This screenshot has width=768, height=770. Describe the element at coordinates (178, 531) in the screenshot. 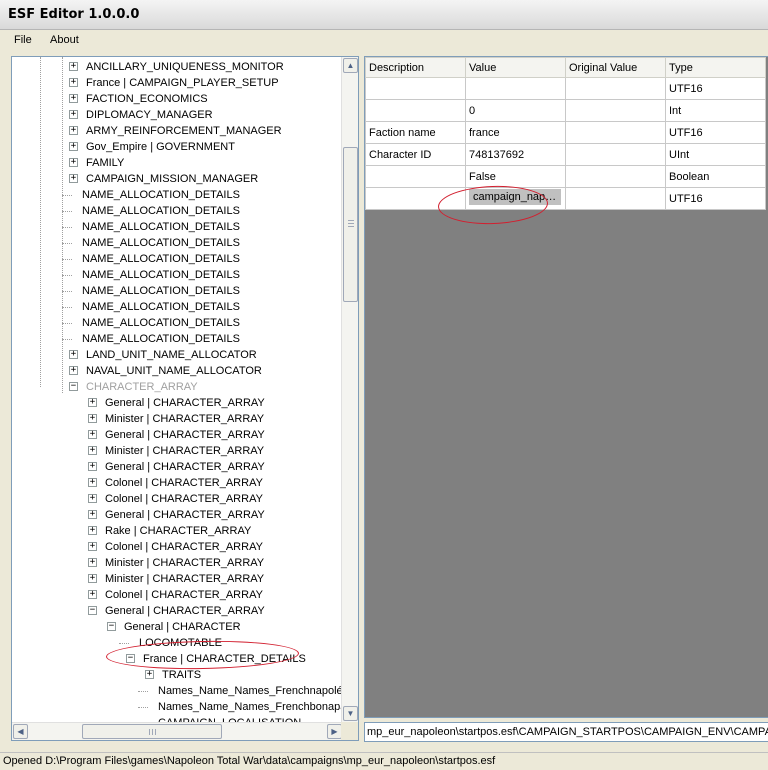

I see `tree-node: Rake | CHARACTER_ARRAY` at that location.